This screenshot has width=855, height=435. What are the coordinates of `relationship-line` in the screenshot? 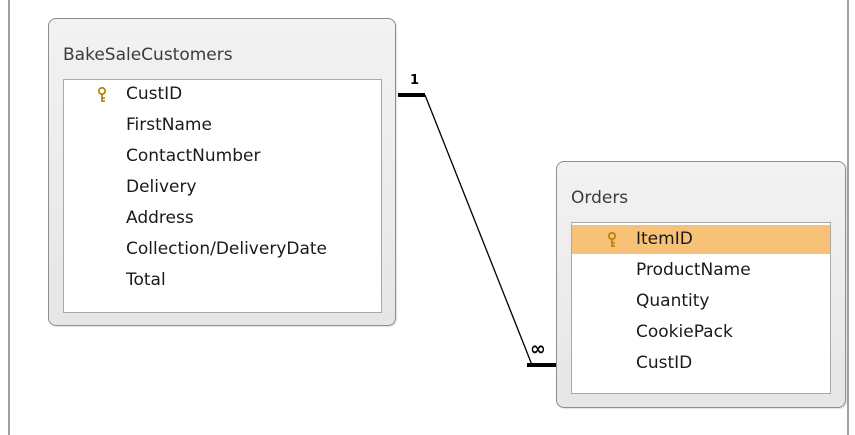 It's located at (478, 230).